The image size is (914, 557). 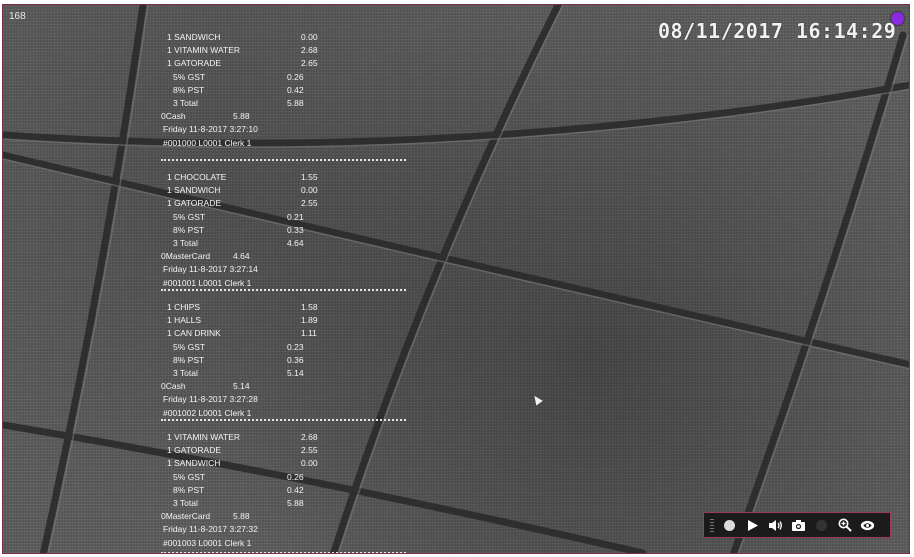 I want to click on receipt-total-amount: 5.14, so click(x=295, y=373).